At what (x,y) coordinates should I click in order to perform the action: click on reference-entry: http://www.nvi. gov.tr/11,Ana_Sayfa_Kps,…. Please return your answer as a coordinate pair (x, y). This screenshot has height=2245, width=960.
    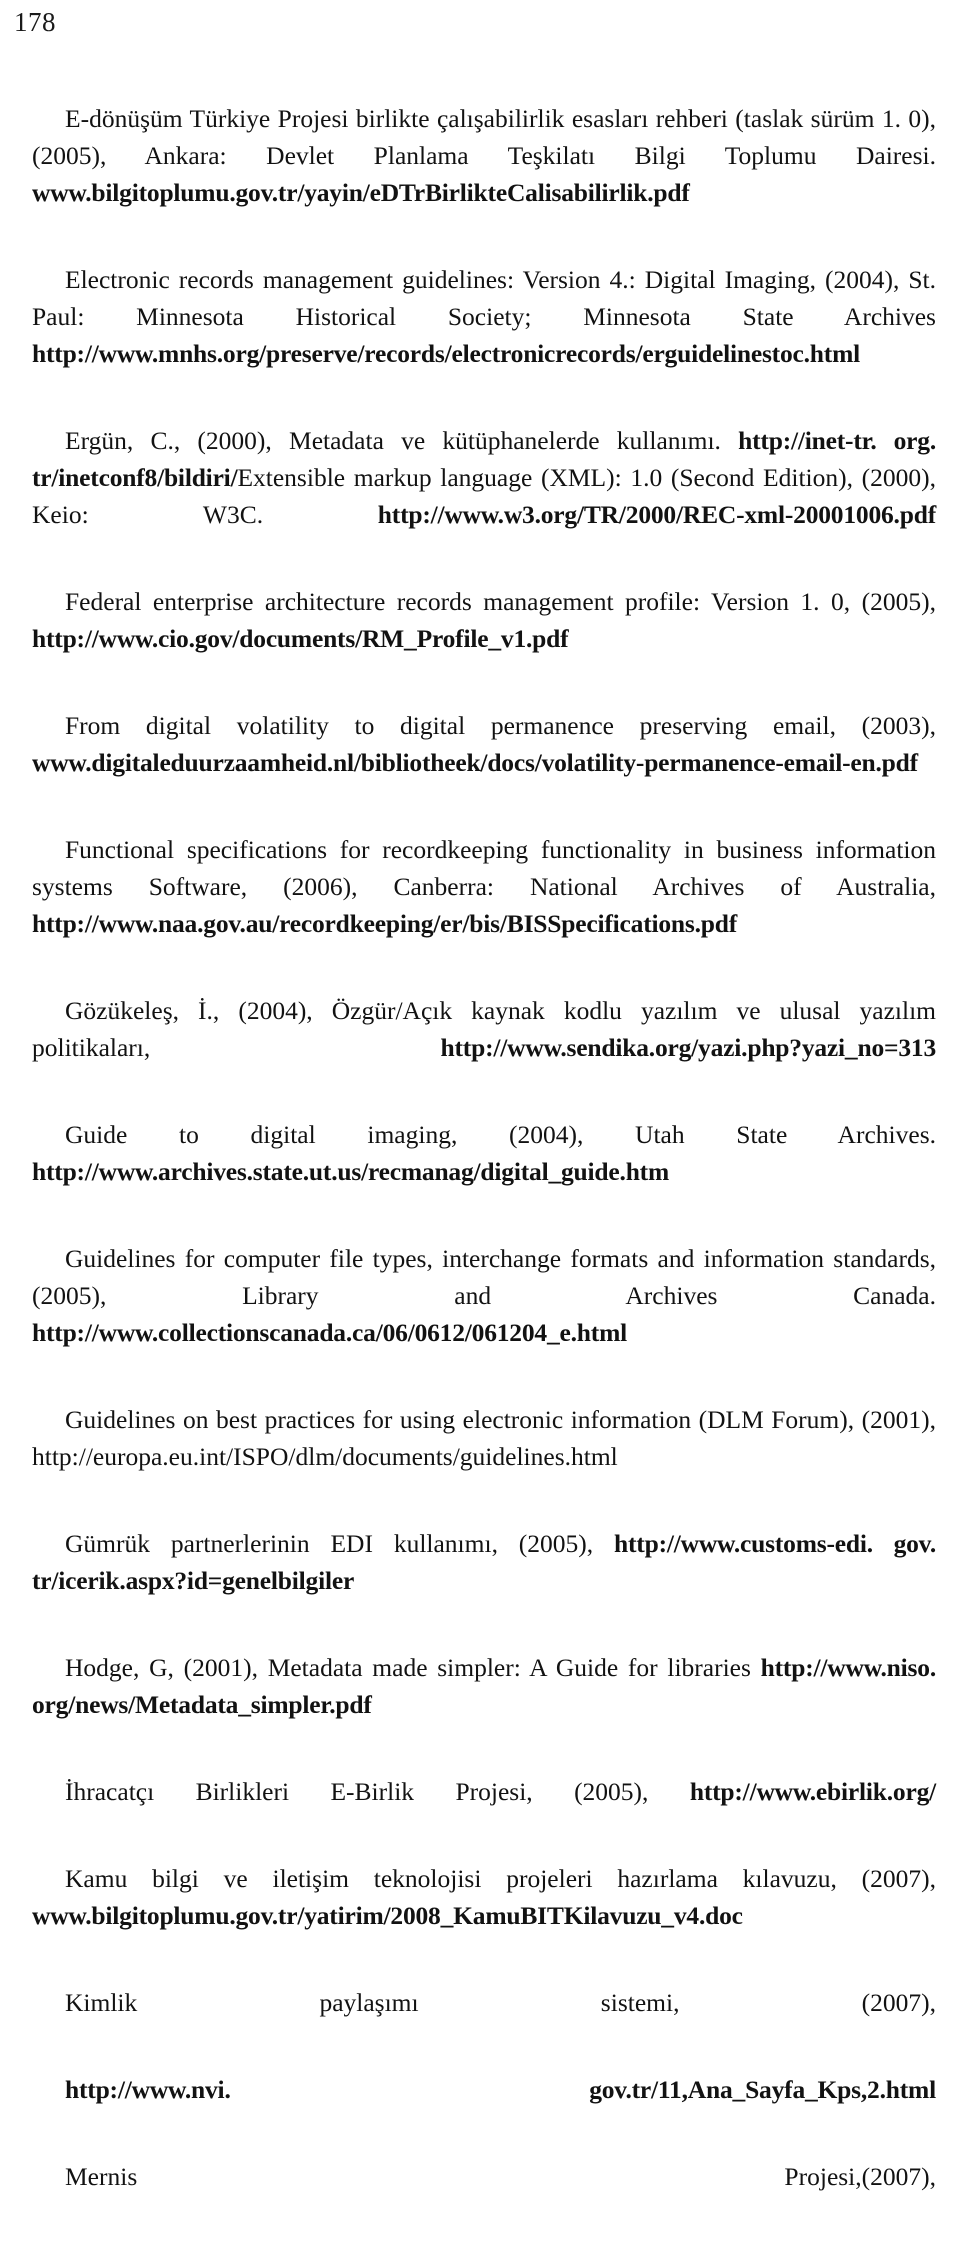
    Looking at the image, I should click on (484, 2108).